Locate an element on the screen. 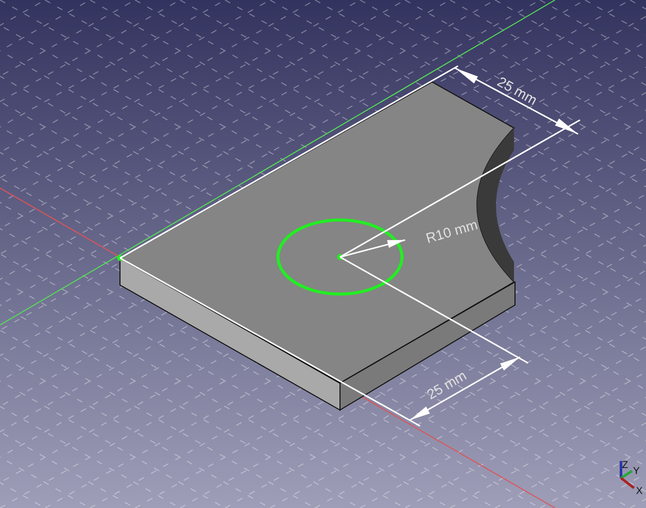  z-axis-label: Z is located at coordinates (625, 465).